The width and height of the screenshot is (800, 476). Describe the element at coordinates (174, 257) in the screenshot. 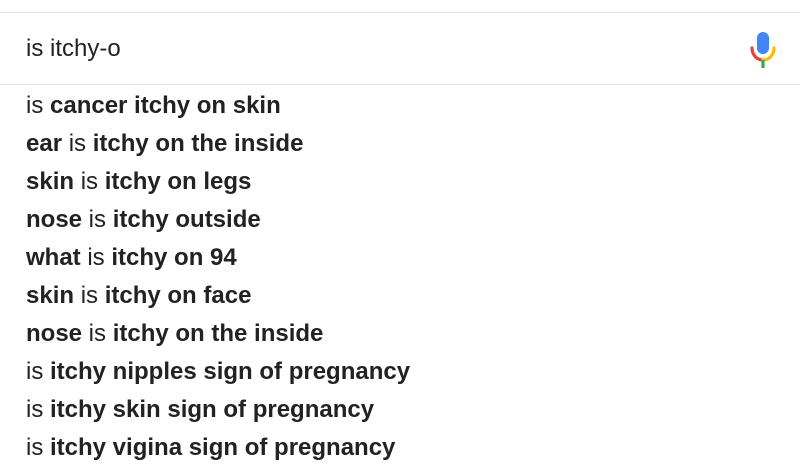

I see `suggestion-completion-text: itchy on 94` at that location.